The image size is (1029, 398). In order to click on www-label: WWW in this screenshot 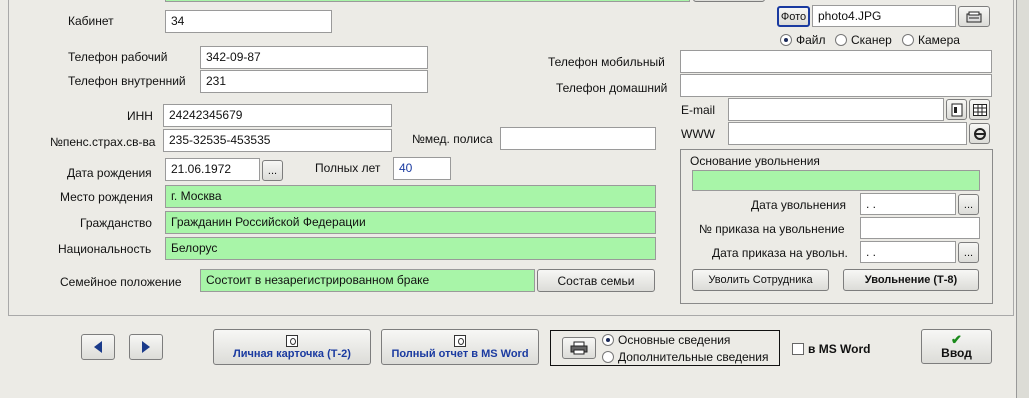, I will do `click(698, 134)`.